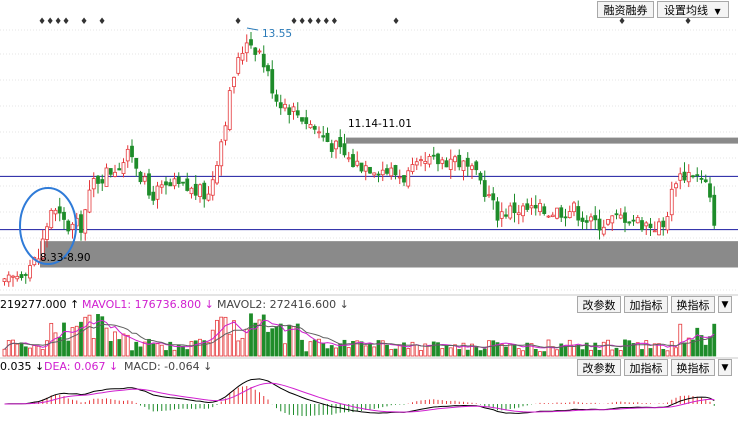 The image size is (738, 424). Describe the element at coordinates (693, 367) in the screenshot. I see `macd-switch-indicator-button: 换指标` at that location.